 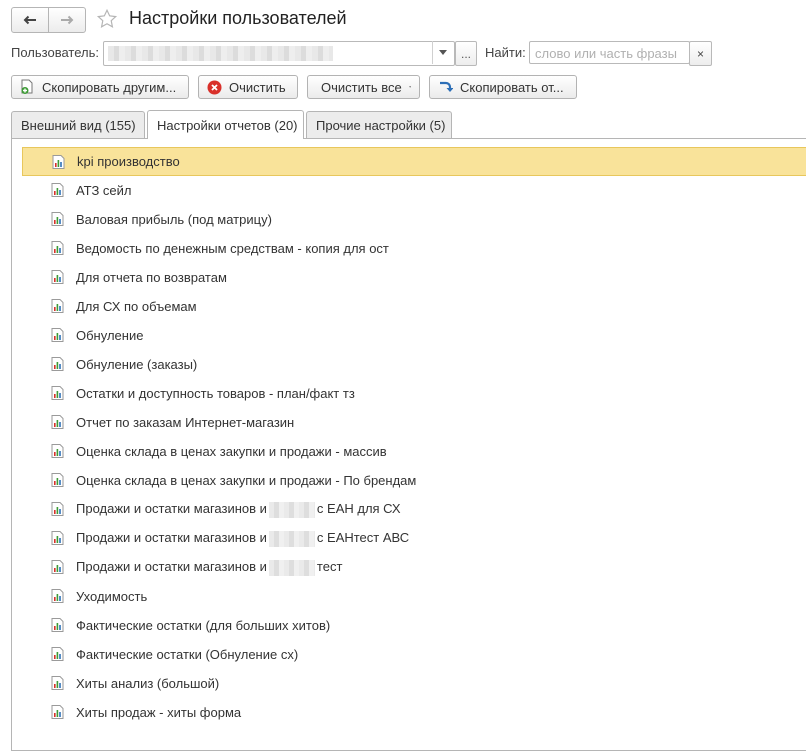 I want to click on report-name: Валовая прибыль (под матрицу), so click(x=174, y=219).